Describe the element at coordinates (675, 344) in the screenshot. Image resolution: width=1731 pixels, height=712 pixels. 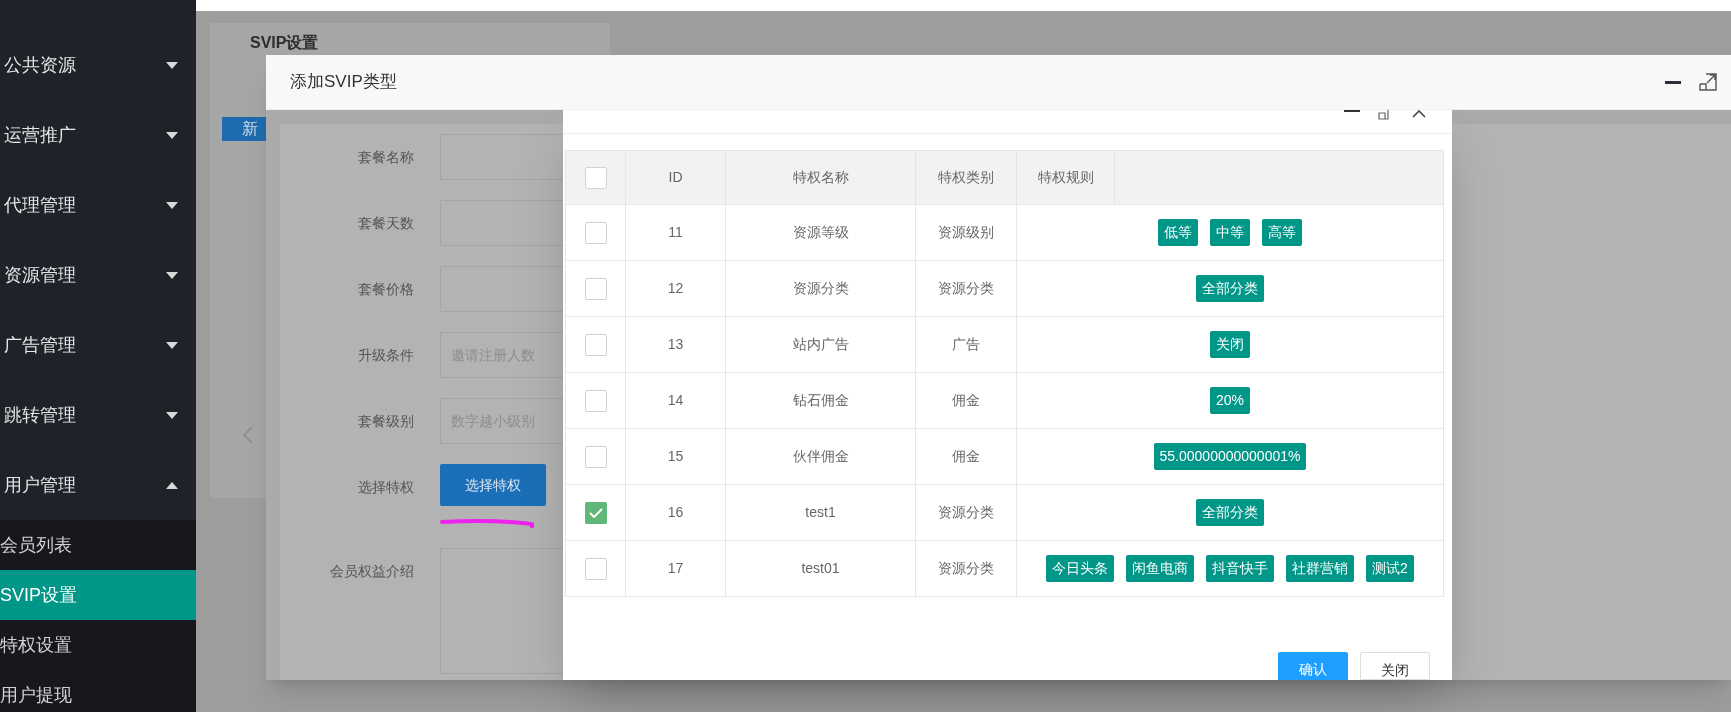
I see `table-cell-text: 13` at that location.